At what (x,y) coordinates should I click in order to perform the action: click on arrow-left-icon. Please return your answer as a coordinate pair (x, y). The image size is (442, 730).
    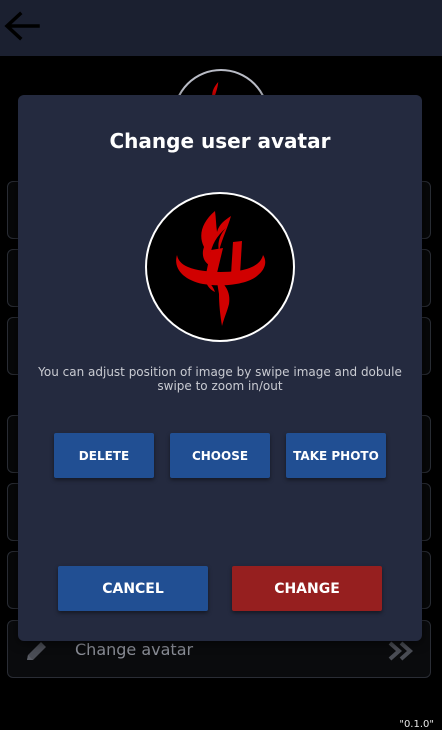
    Looking at the image, I should click on (22, 26).